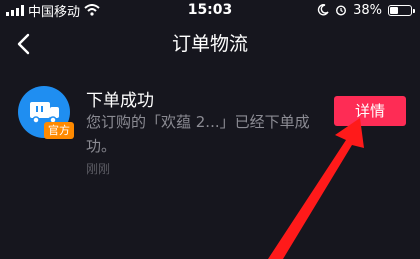 The height and width of the screenshot is (259, 420). I want to click on status-bar: 中国移动 15:03 38%, so click(210, 10).